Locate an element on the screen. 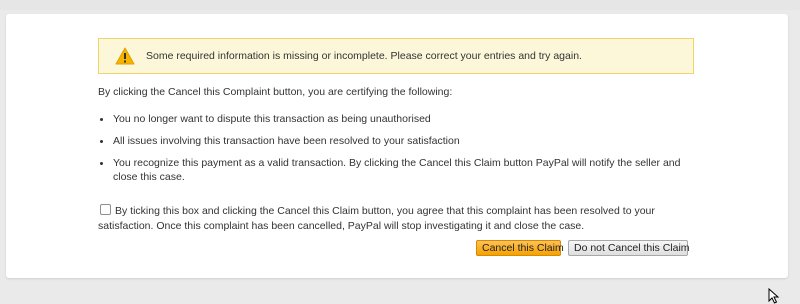 The image size is (800, 304). mouse-pointer-icon is located at coordinates (774, 296).